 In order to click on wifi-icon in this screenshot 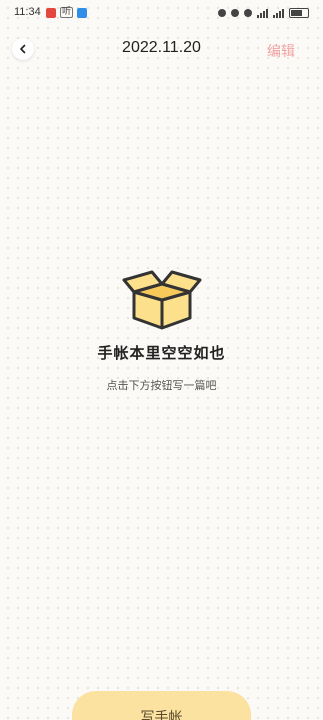, I will do `click(248, 13)`.